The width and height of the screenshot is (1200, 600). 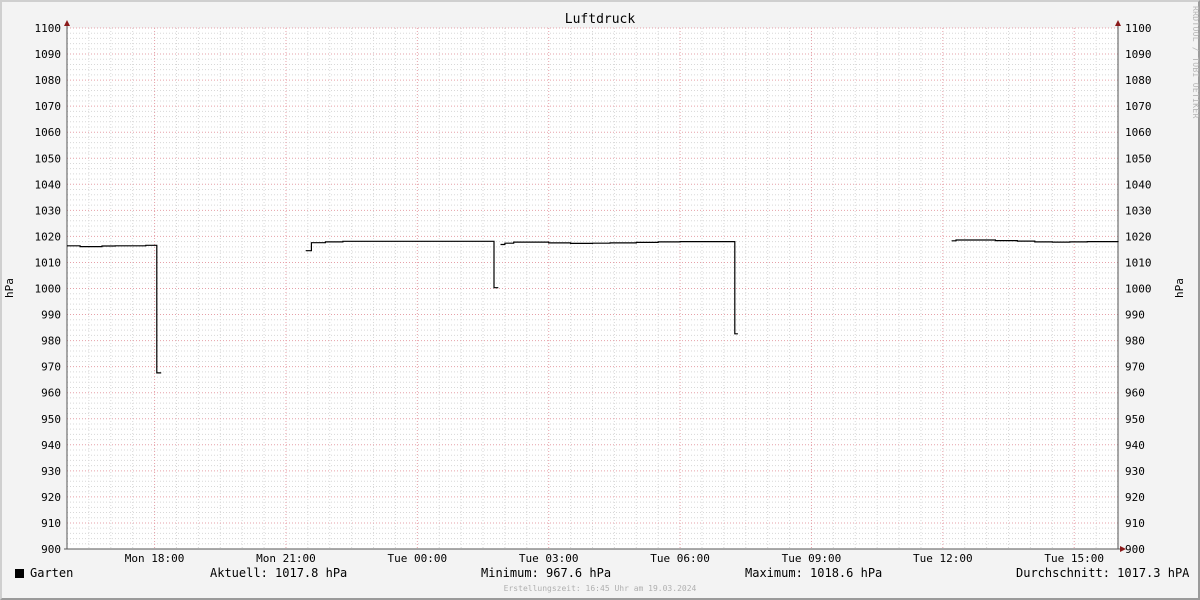 I want to click on x-tick-label: Tue 00:00, so click(x=418, y=558).